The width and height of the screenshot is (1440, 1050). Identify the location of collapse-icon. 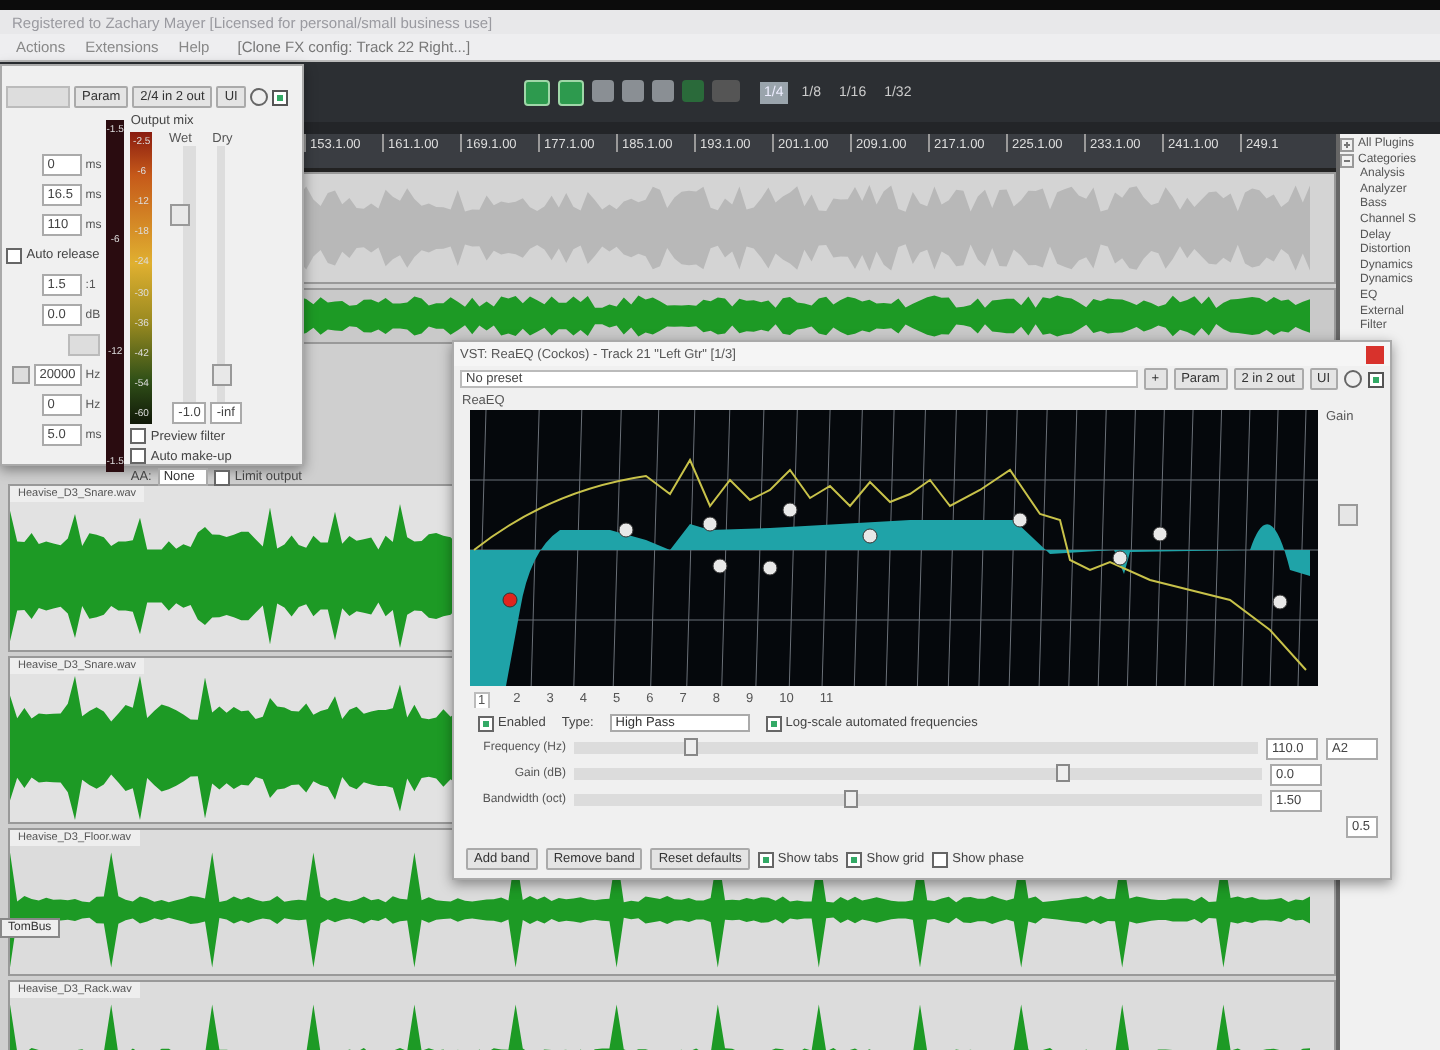
(1347, 160).